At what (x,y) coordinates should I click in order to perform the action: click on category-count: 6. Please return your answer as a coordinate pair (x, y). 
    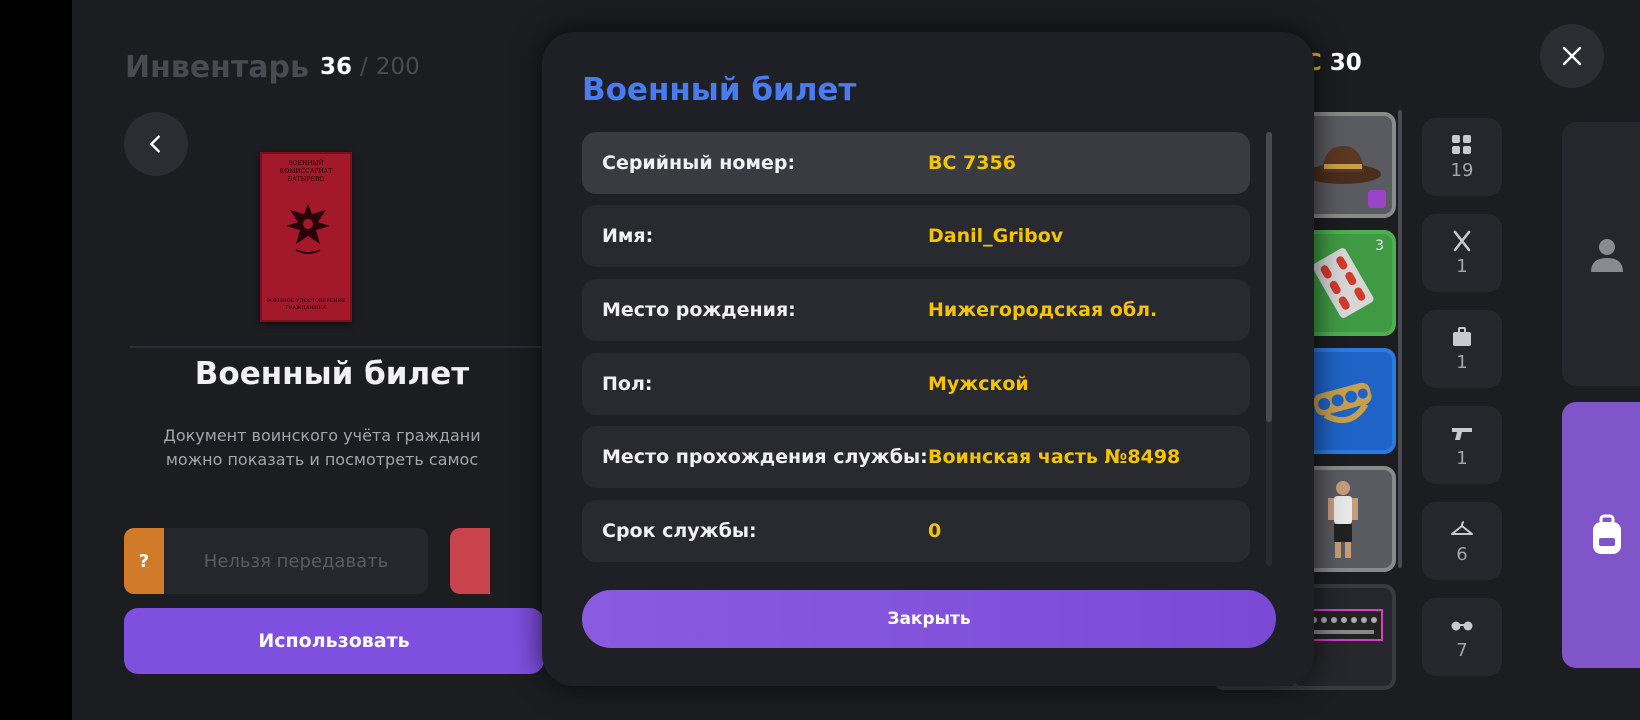
    Looking at the image, I should click on (1462, 554).